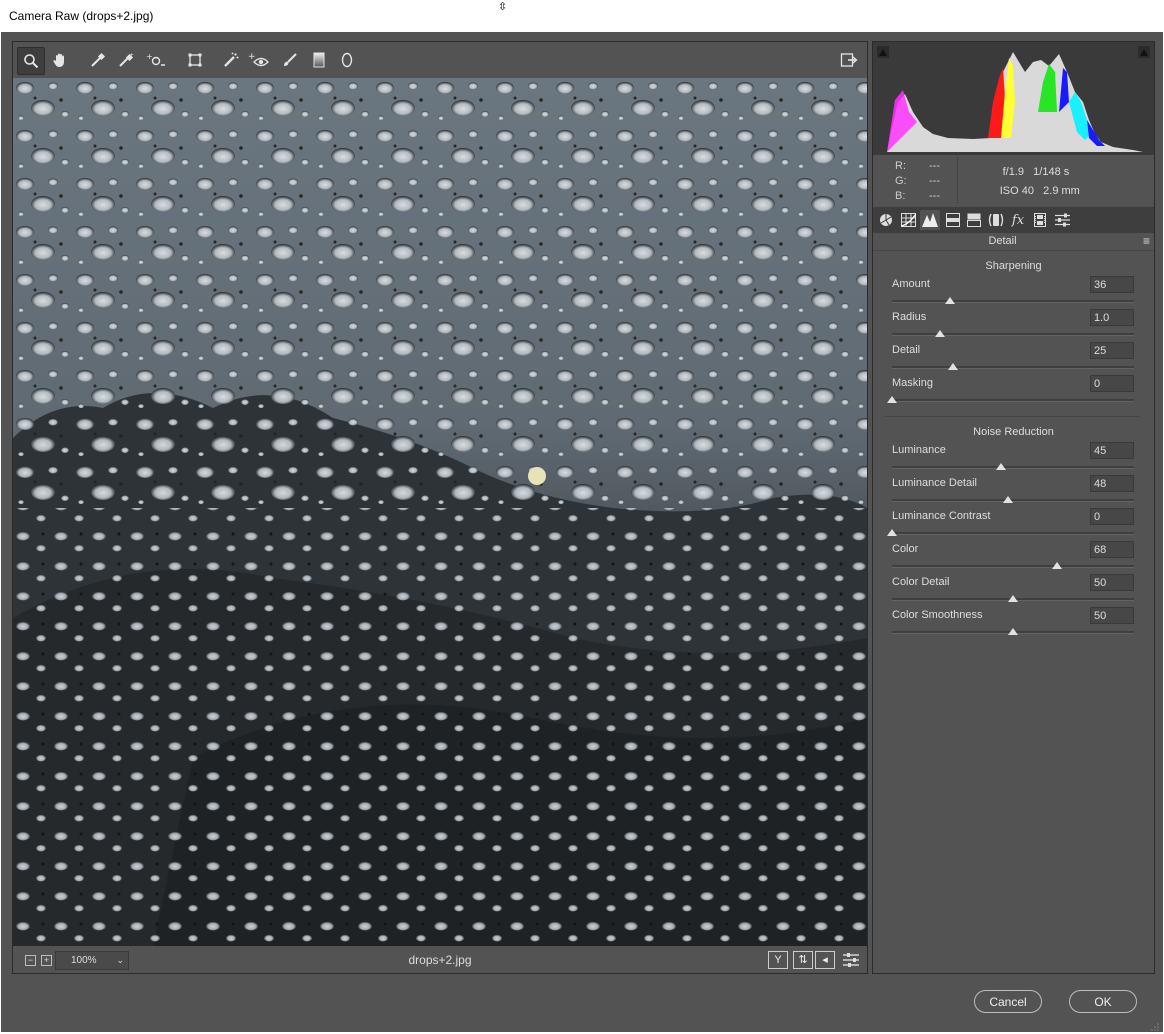 This screenshot has width=1164, height=1034. I want to click on adjustment-brush-icon, so click(290, 60).